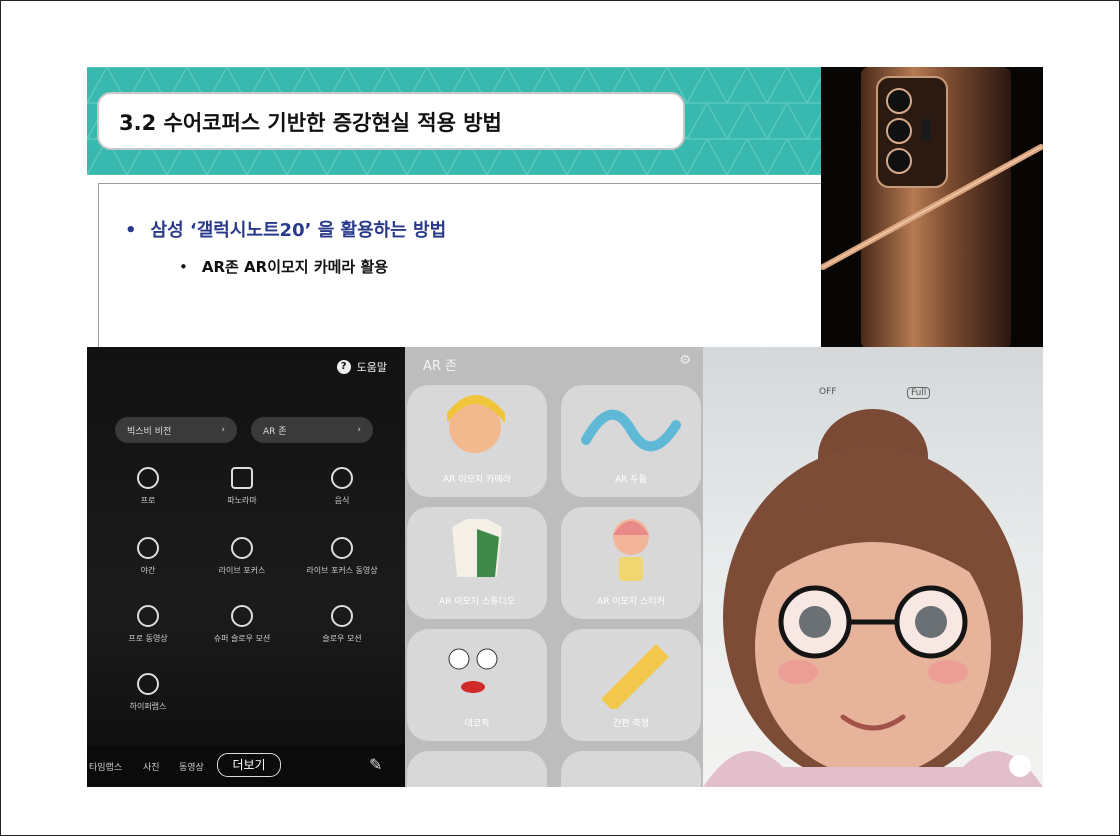  What do you see at coordinates (631, 480) in the screenshot?
I see `tile-label: AR 두들` at bounding box center [631, 480].